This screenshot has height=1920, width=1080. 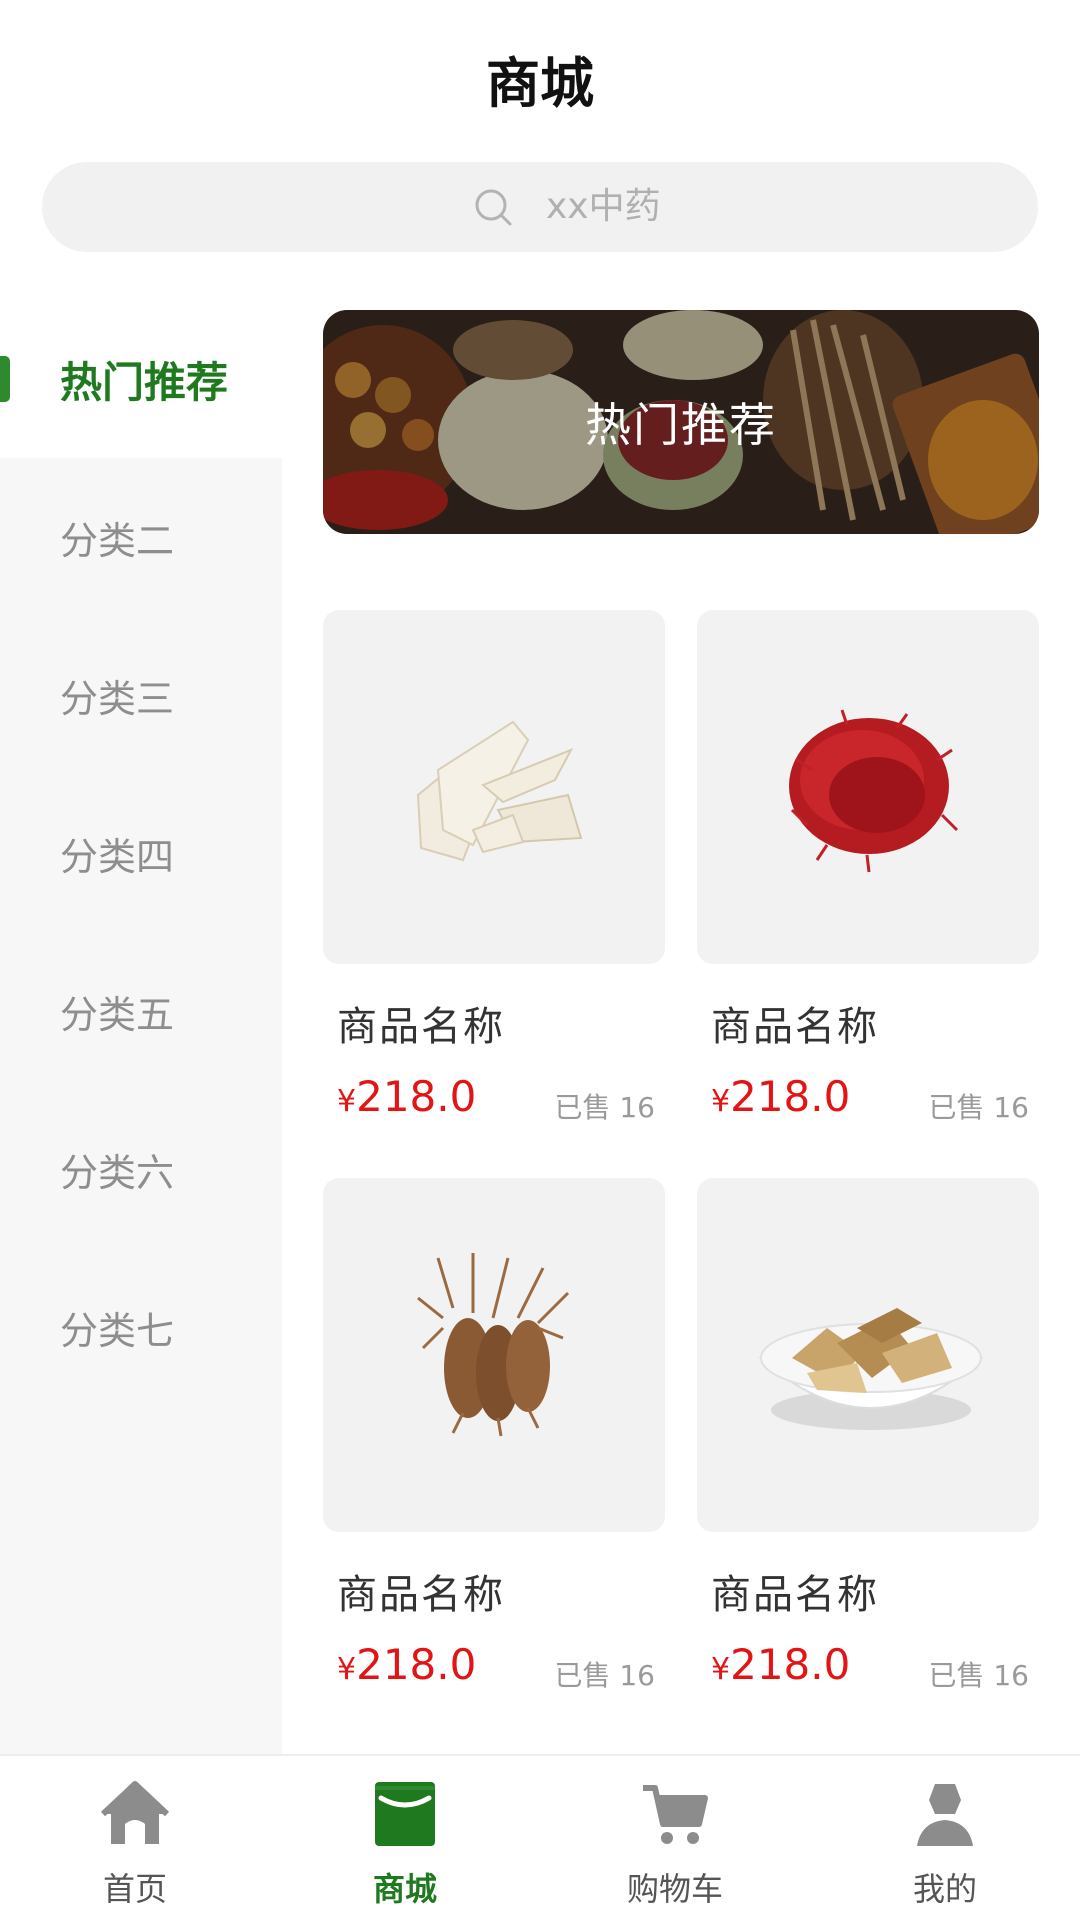 I want to click on sidebar-item-label: 分类五, so click(x=117, y=1014).